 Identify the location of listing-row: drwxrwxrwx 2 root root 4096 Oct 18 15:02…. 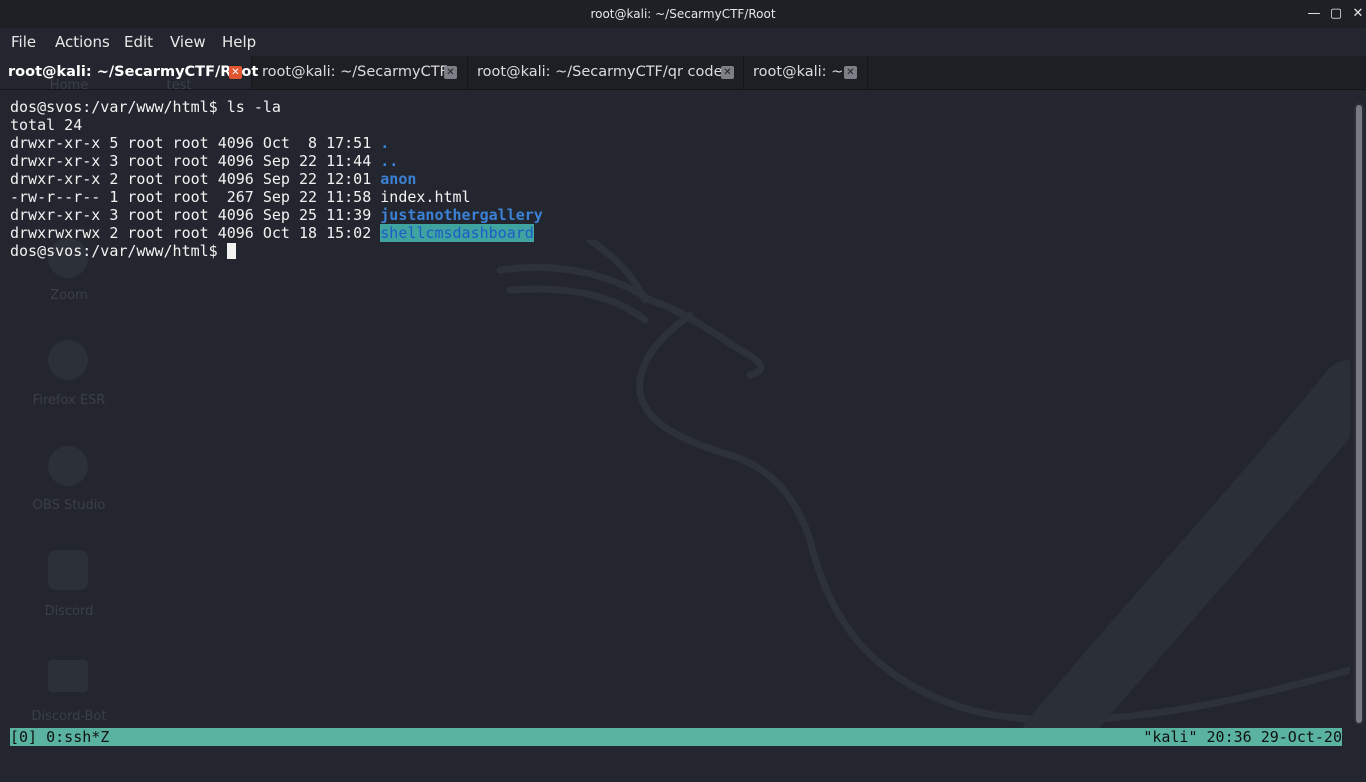
(272, 233).